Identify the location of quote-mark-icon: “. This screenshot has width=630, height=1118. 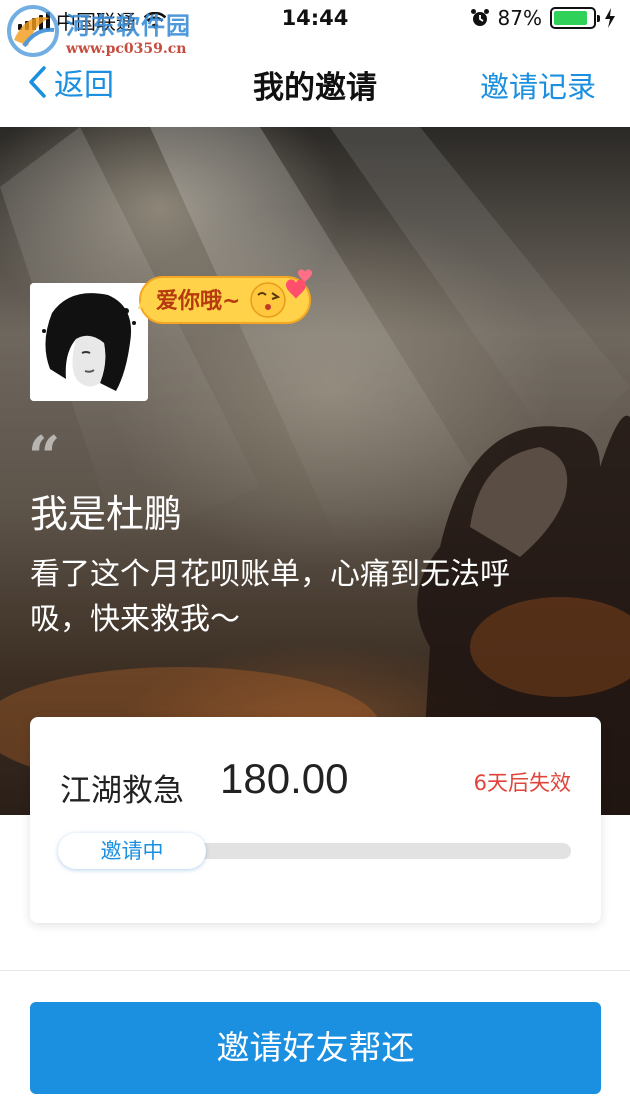
(44, 457).